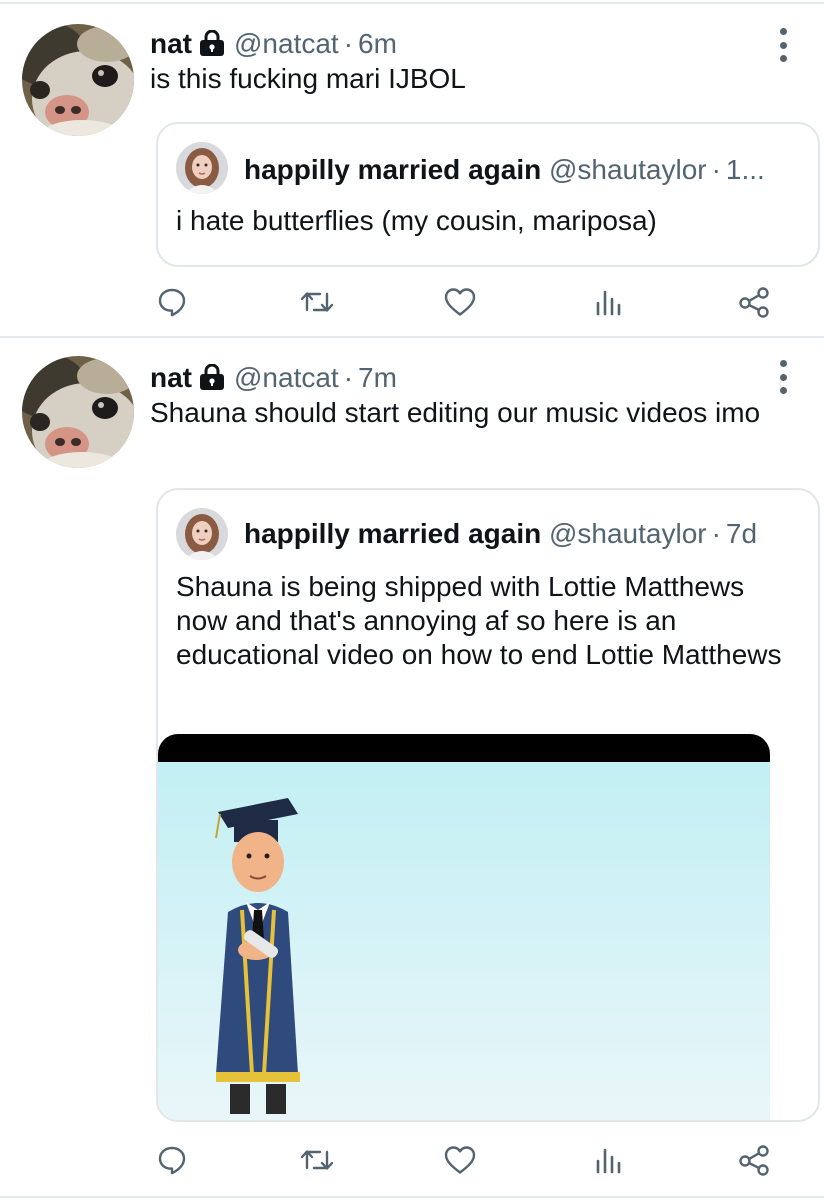 This screenshot has height=1200, width=824. What do you see at coordinates (377, 43) in the screenshot?
I see `timestamp: 6m` at bounding box center [377, 43].